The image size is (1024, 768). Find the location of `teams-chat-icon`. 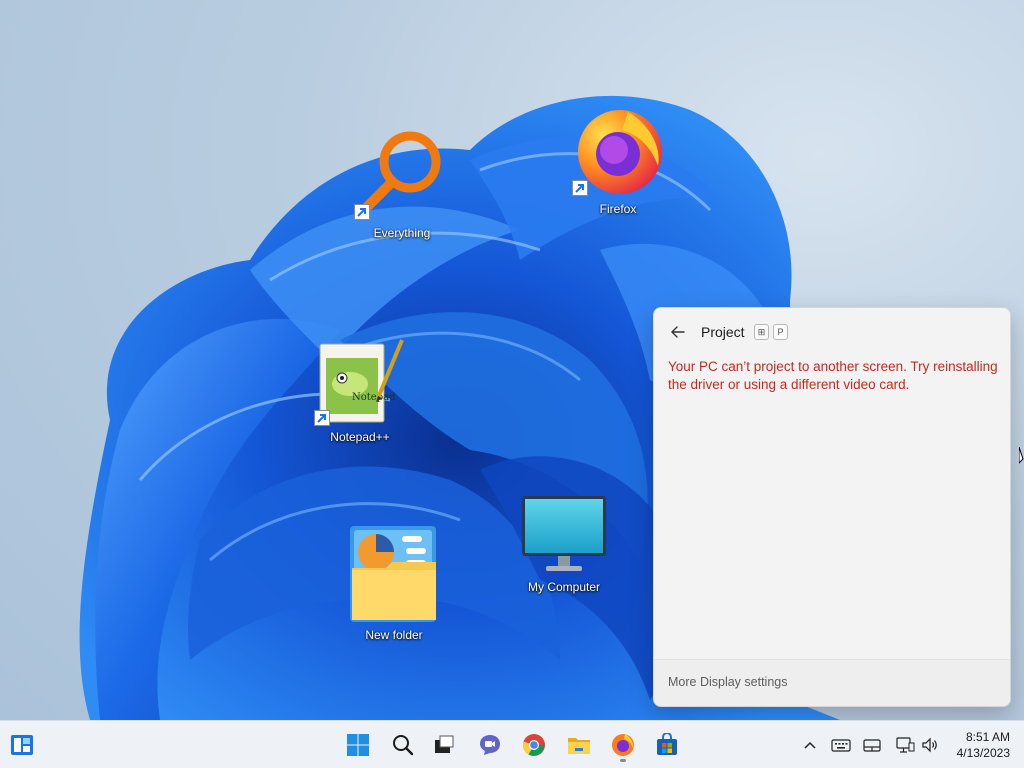

teams-chat-icon is located at coordinates (490, 745).